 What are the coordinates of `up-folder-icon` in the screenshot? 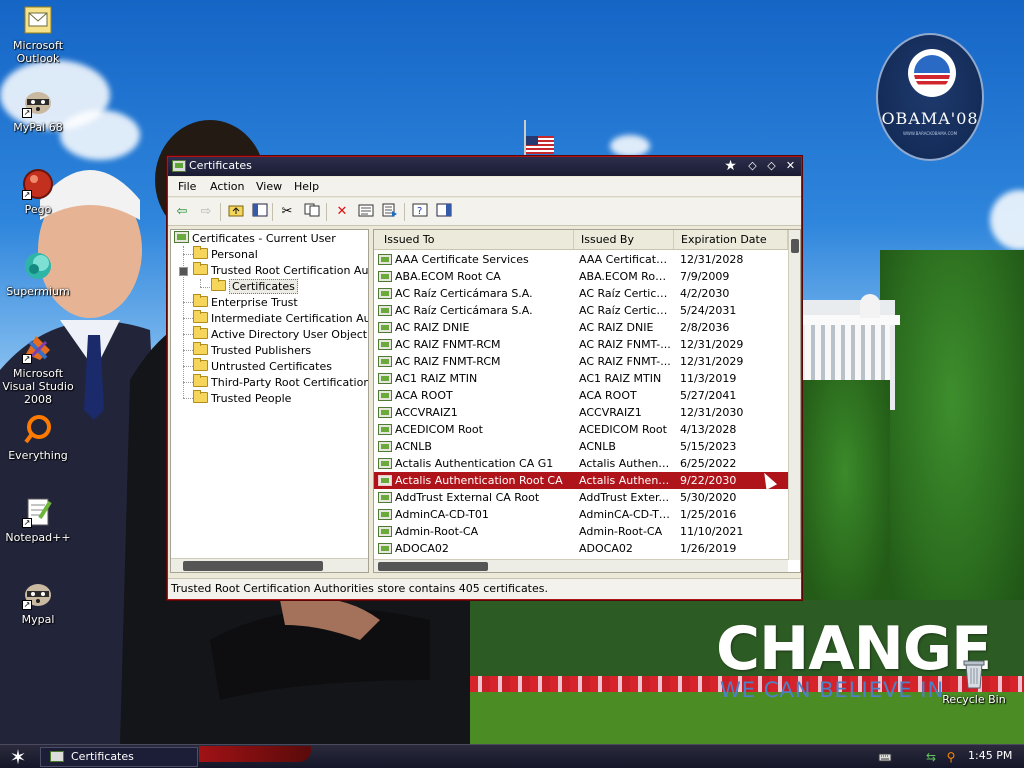 It's located at (236, 212).